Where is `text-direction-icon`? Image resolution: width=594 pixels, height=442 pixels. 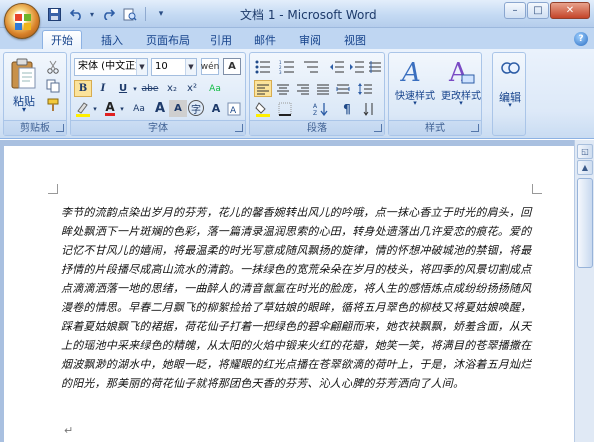 text-direction-icon is located at coordinates (369, 108).